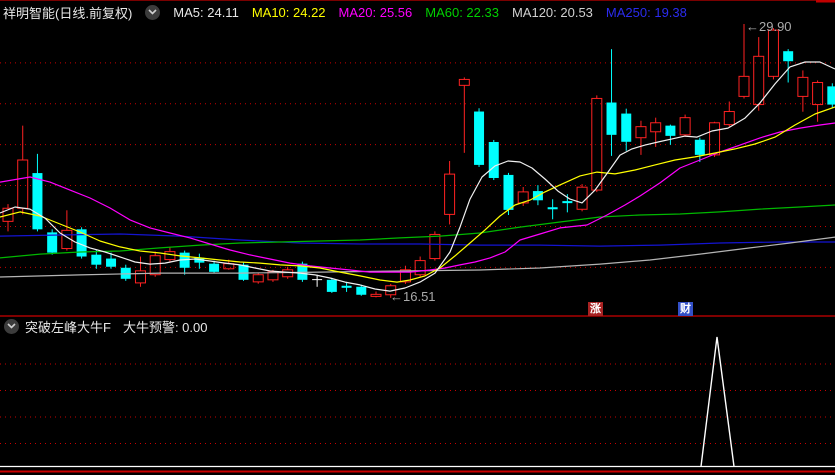 The width and height of the screenshot is (835, 475). Describe the element at coordinates (685, 309) in the screenshot. I see `financial-report-badge: 财` at that location.